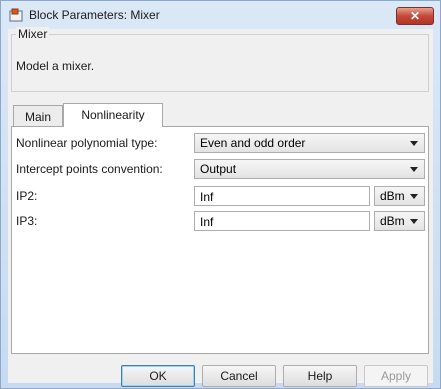 This screenshot has width=441, height=389. I want to click on ip2-label: IP2:, so click(27, 196).